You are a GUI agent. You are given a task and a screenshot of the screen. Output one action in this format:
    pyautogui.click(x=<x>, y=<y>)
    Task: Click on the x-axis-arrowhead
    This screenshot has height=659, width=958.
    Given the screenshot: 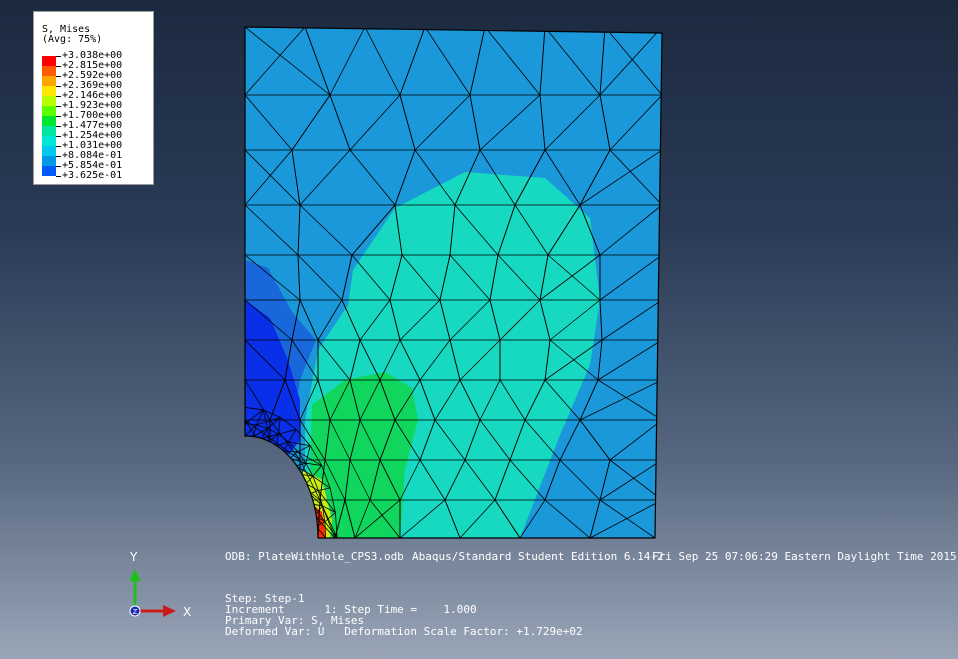 What is the action you would take?
    pyautogui.click(x=169, y=611)
    